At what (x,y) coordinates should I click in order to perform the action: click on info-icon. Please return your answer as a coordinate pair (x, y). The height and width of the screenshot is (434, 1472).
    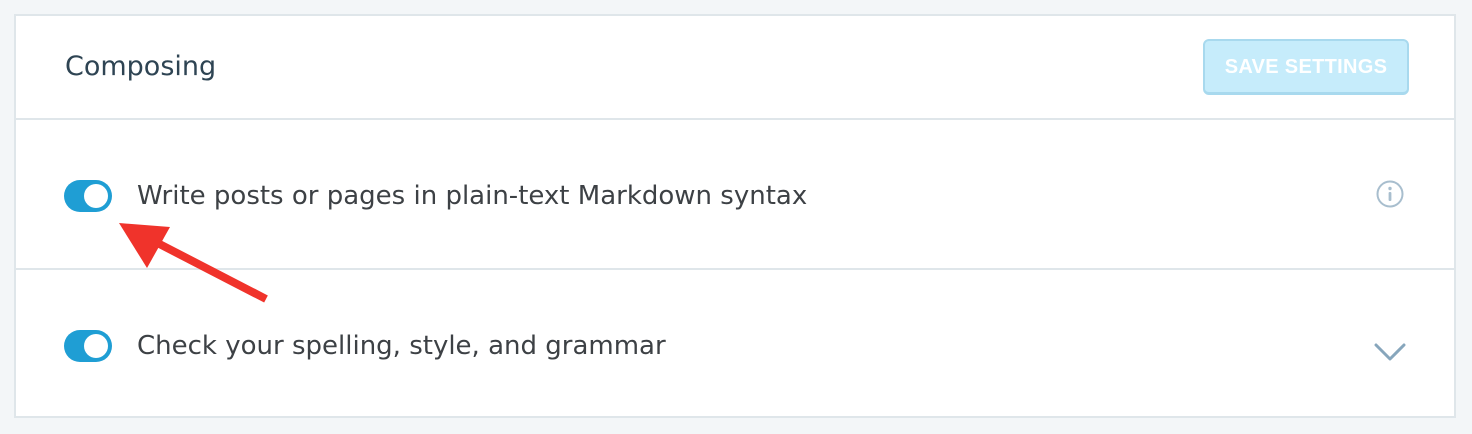
    Looking at the image, I should click on (1390, 194).